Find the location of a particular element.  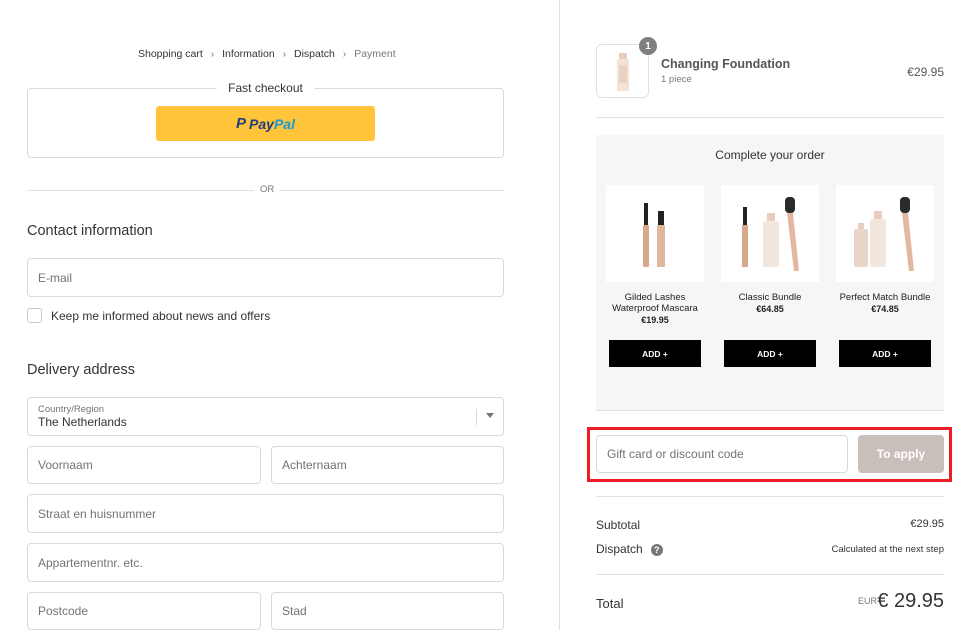

apply-discount-button: To apply is located at coordinates (901, 454).